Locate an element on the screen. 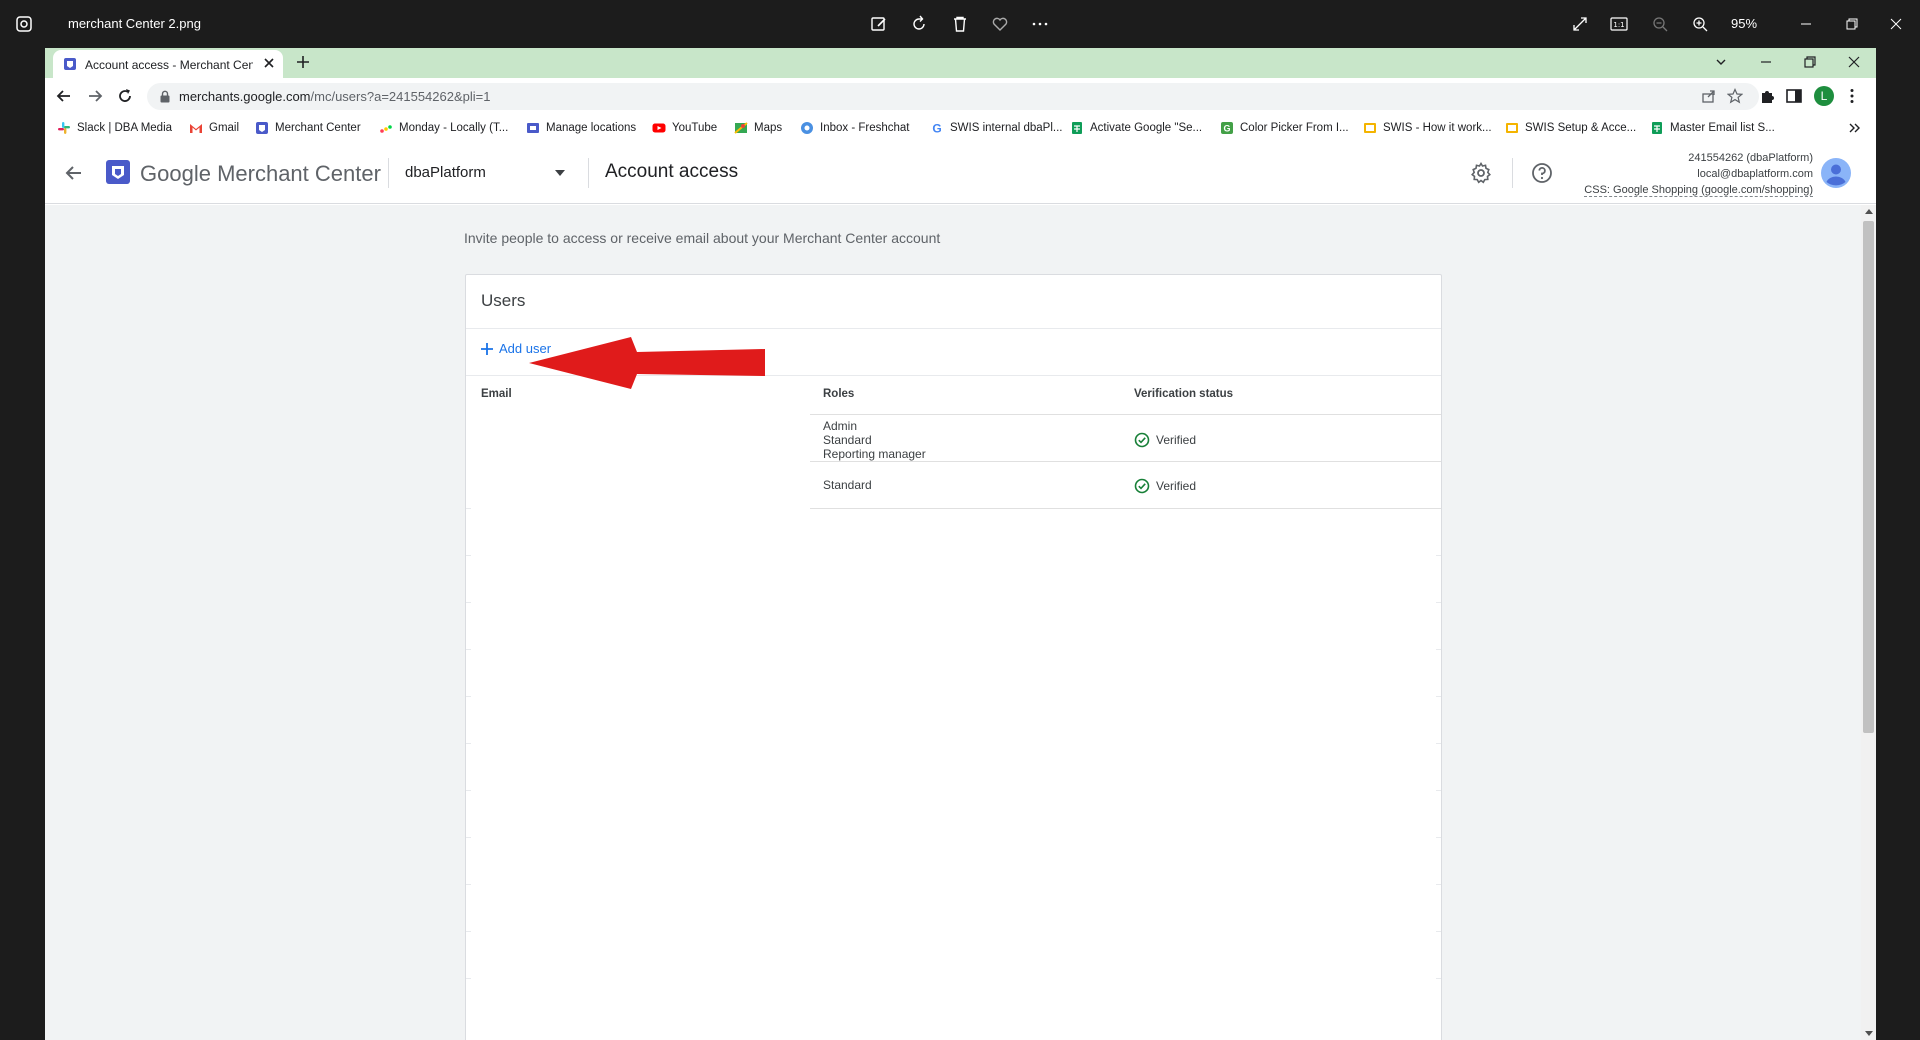 The image size is (1920, 1040). column-header-roles: Roles is located at coordinates (839, 394).